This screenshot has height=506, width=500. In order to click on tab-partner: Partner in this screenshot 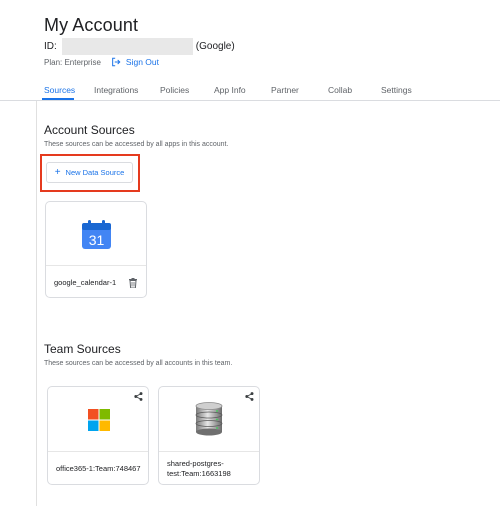, I will do `click(285, 90)`.